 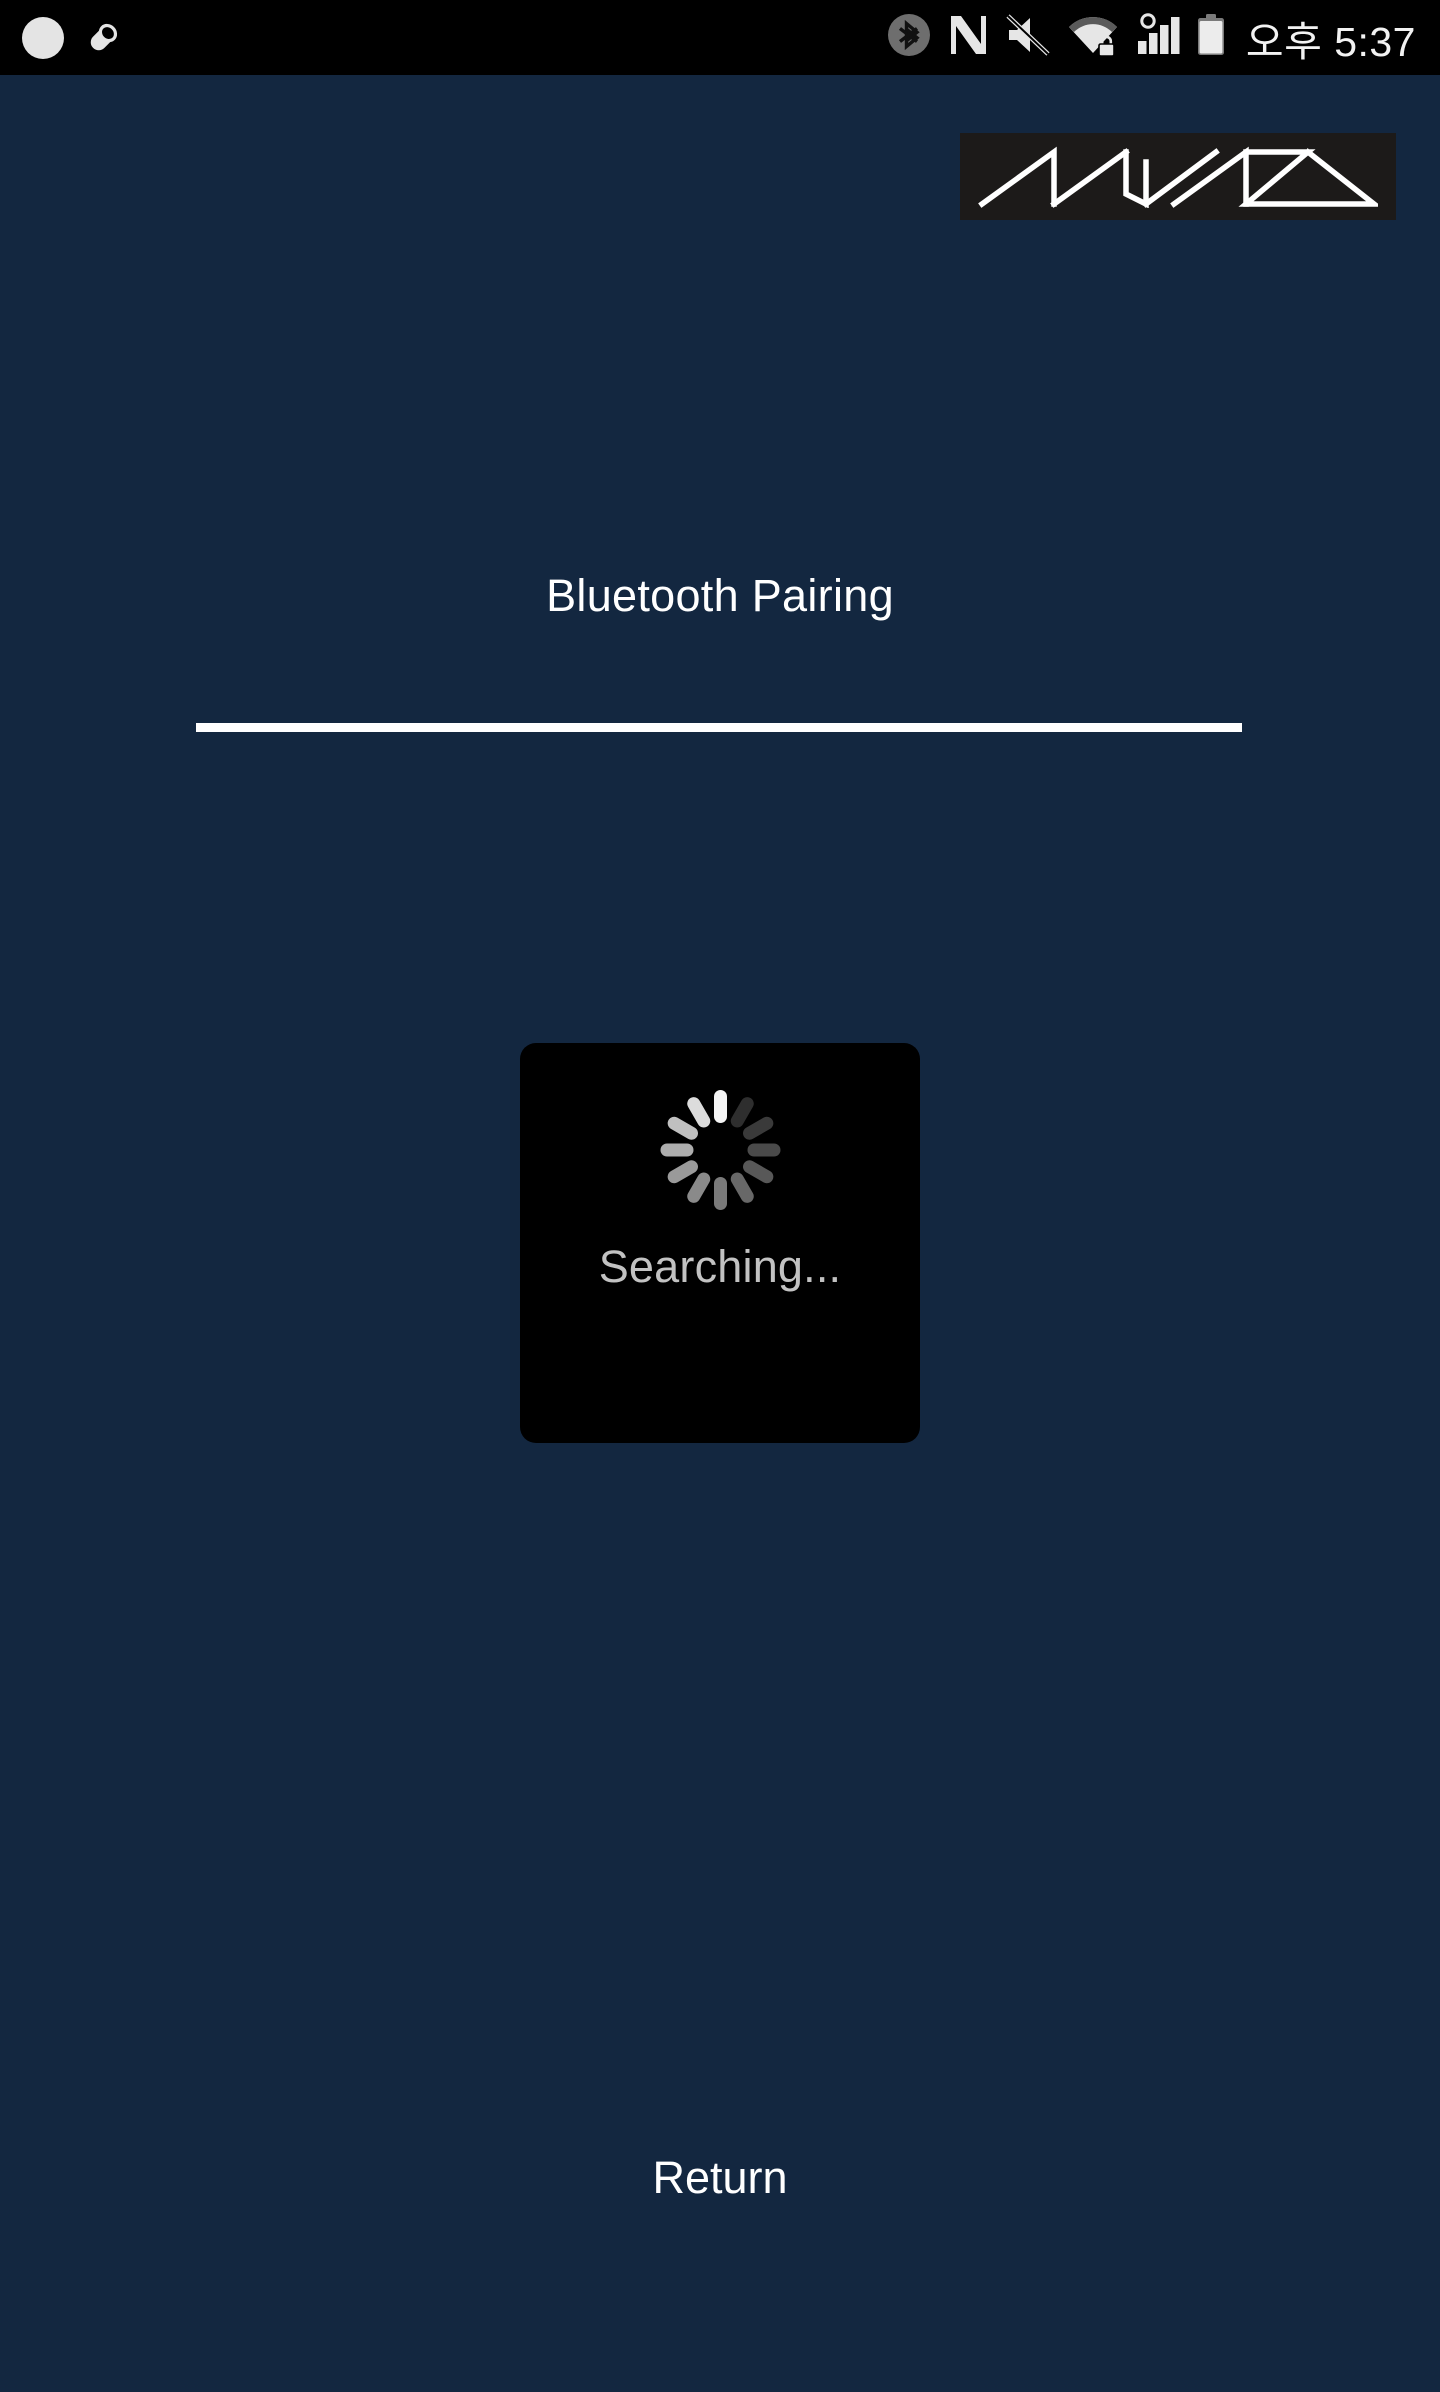 What do you see at coordinates (909, 37) in the screenshot?
I see `bluetooth-icon` at bounding box center [909, 37].